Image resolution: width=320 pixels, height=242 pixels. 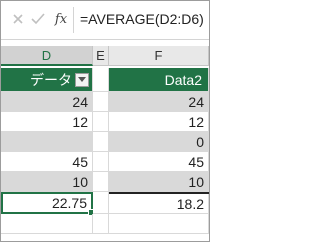 What do you see at coordinates (159, 80) in the screenshot?
I see `column-f-header-cell: Data2` at bounding box center [159, 80].